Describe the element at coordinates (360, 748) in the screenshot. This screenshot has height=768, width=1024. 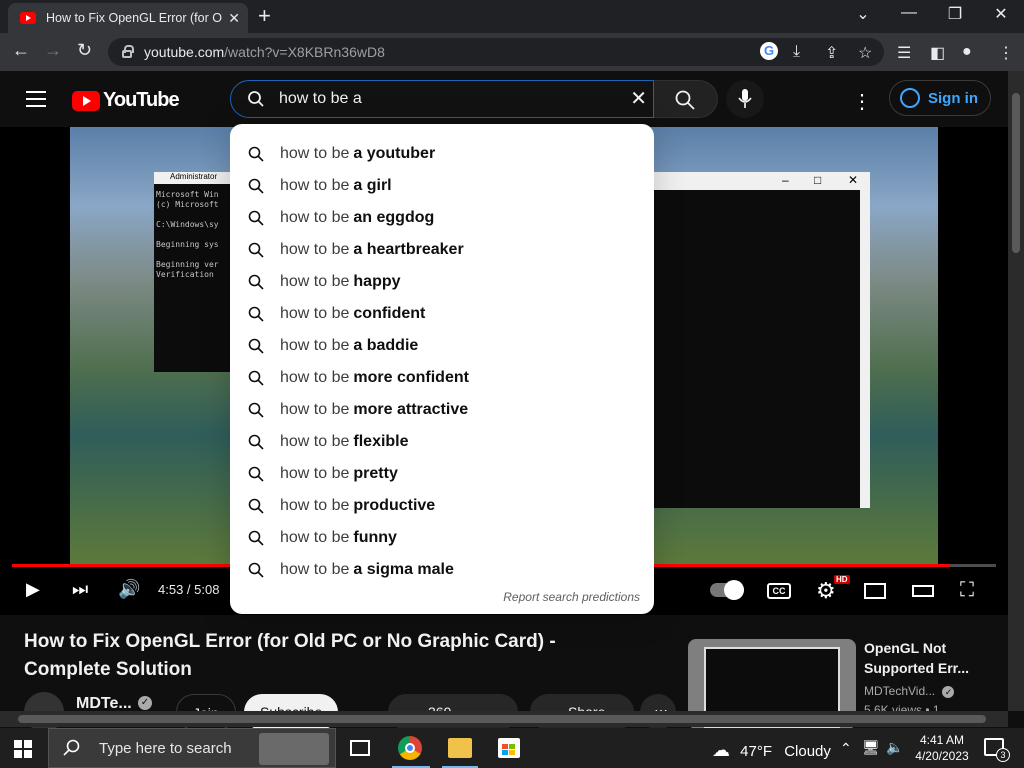
I see `task-view-icon` at that location.